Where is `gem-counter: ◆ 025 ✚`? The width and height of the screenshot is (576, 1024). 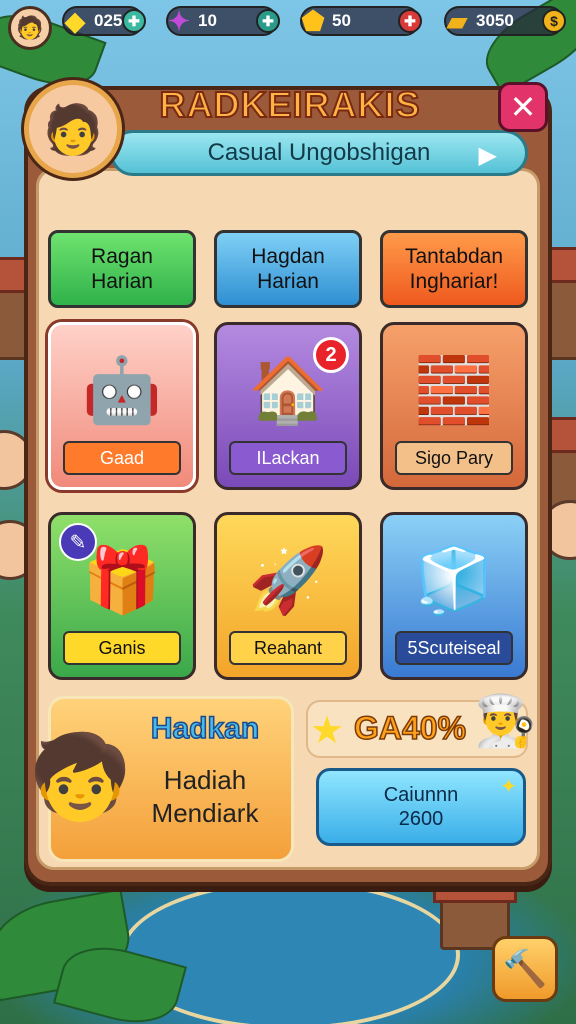 gem-counter: ◆ 025 ✚ is located at coordinates (104, 21).